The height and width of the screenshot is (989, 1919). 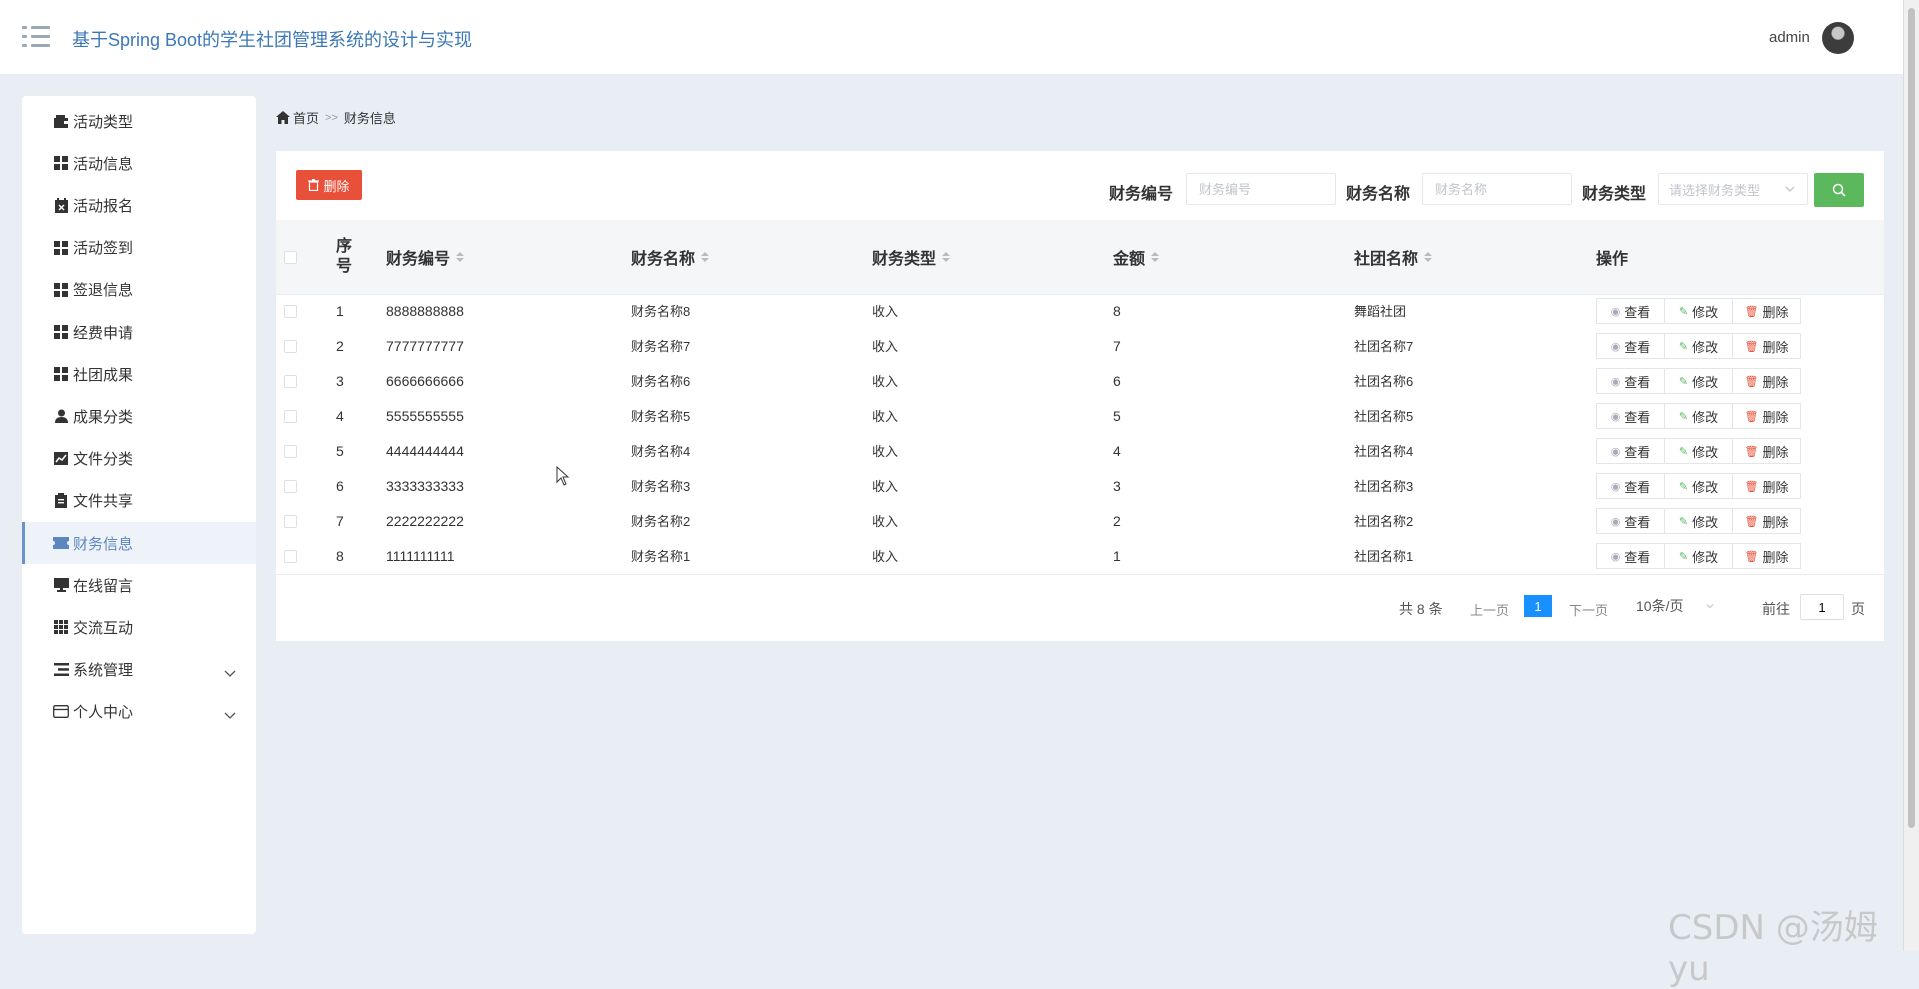 I want to click on search-button, so click(x=1839, y=190).